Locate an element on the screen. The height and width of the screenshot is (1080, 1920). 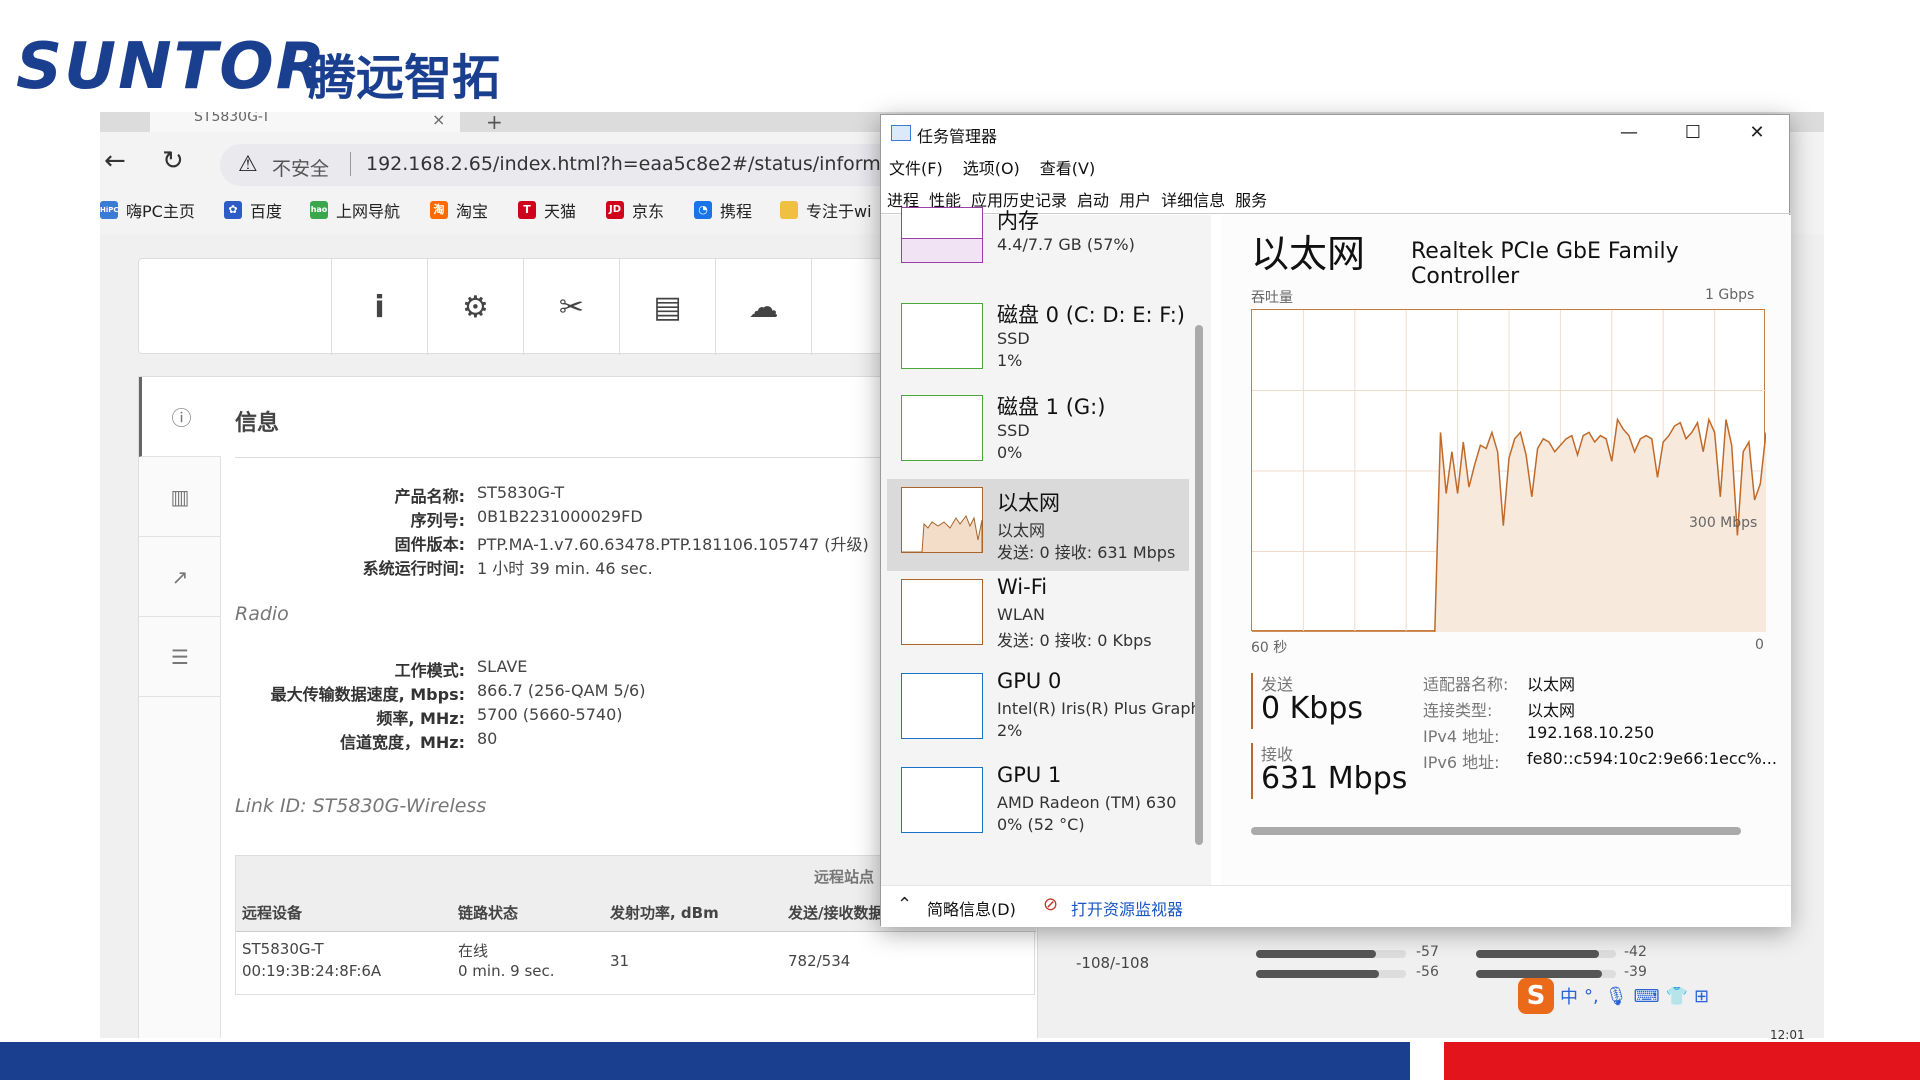
list-icon: ☰ is located at coordinates (180, 657).